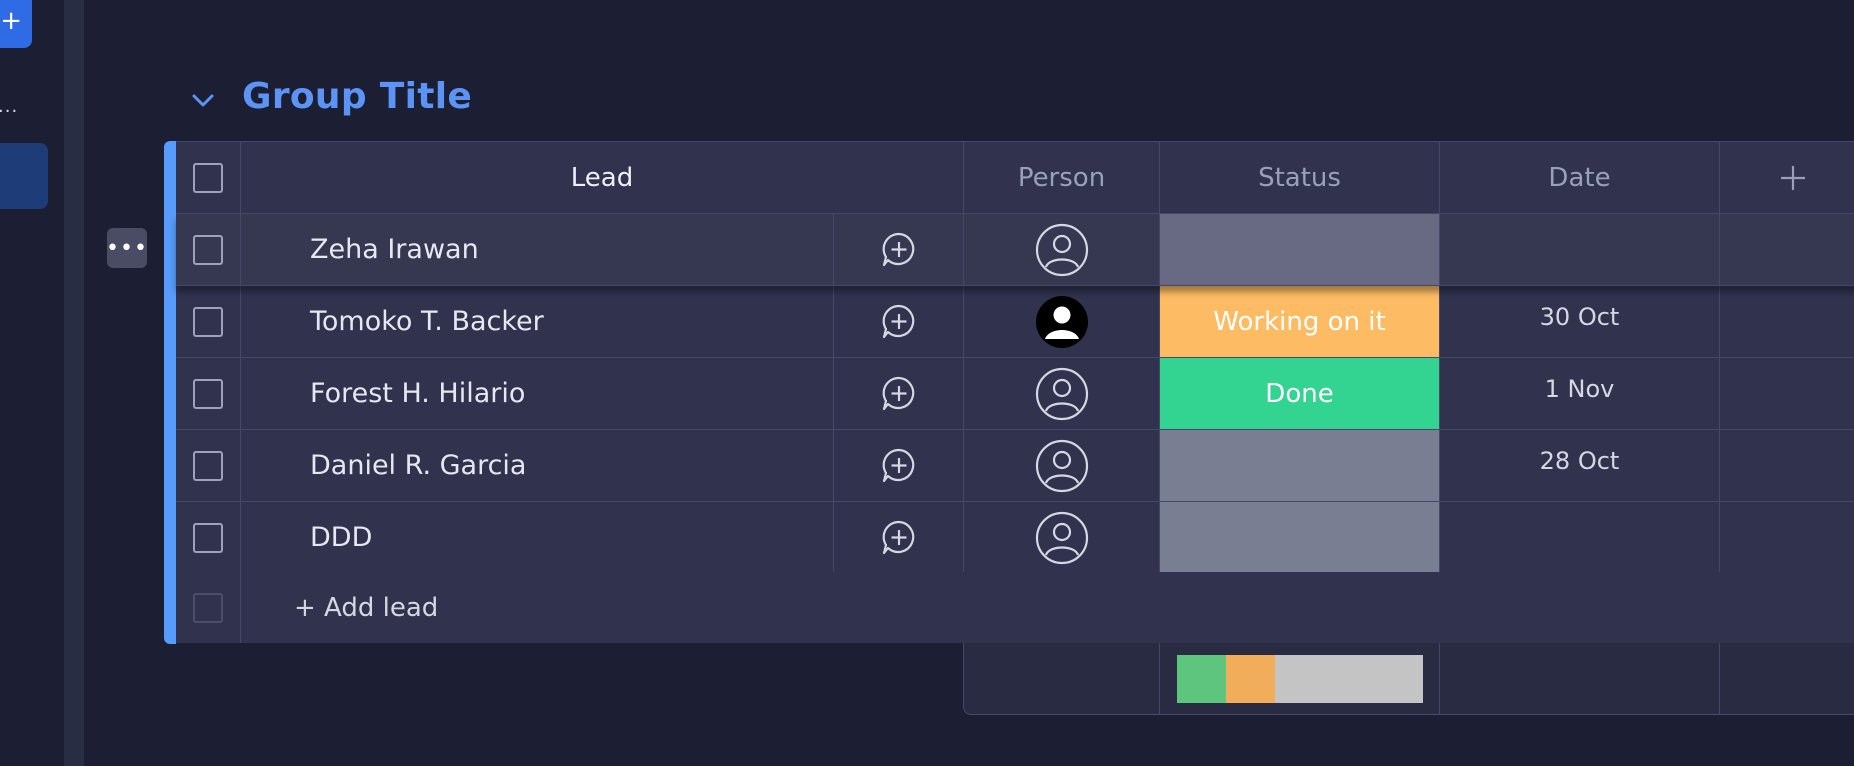 This screenshot has height=766, width=1854. What do you see at coordinates (126, 248) in the screenshot?
I see `row-menu-button: •••` at bounding box center [126, 248].